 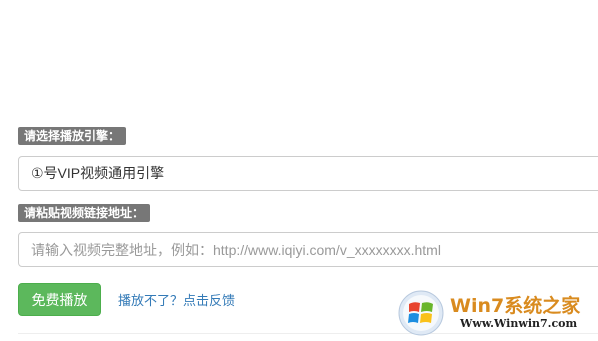 I want to click on watermark: Win7系统之家 Www.Winwin7.com, so click(x=498, y=313).